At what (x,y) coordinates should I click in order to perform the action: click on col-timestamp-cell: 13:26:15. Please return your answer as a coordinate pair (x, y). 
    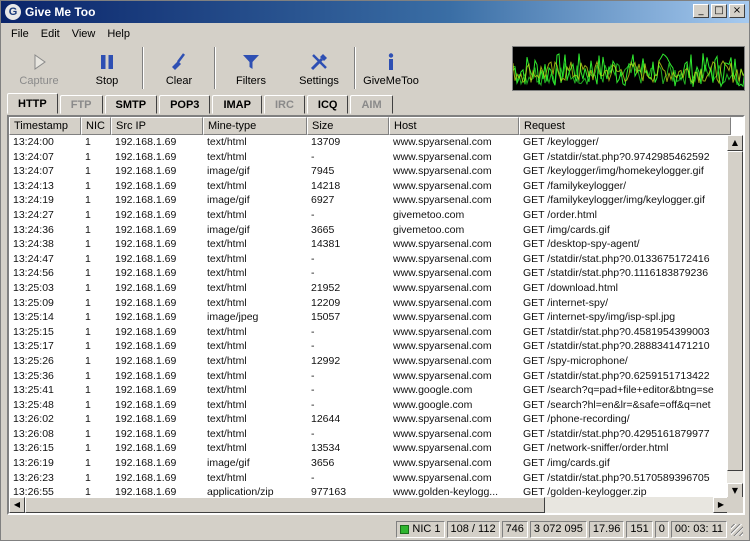
    Looking at the image, I should click on (33, 448).